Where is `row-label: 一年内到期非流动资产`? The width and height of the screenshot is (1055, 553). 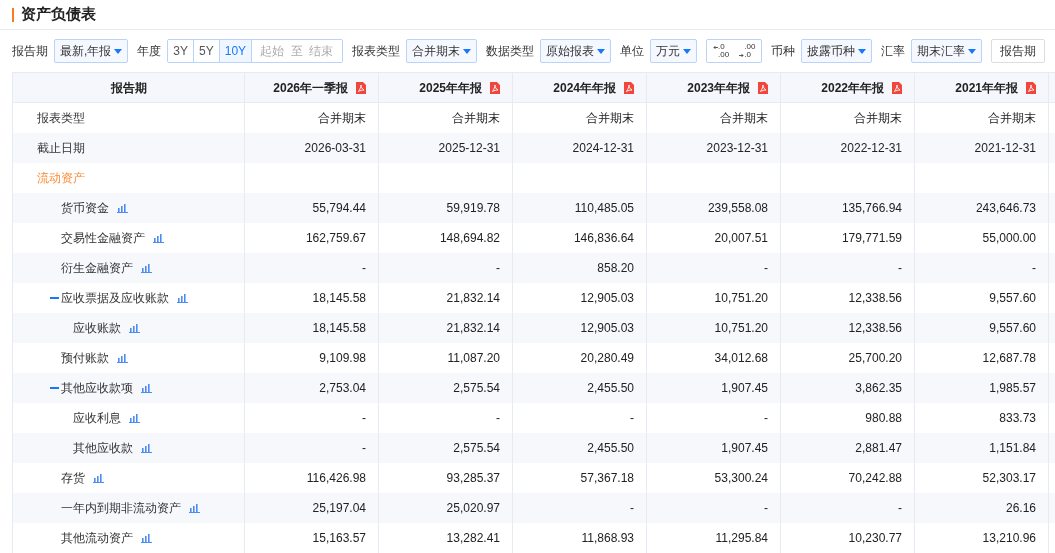
row-label: 一年内到期非流动资产 is located at coordinates (121, 508).